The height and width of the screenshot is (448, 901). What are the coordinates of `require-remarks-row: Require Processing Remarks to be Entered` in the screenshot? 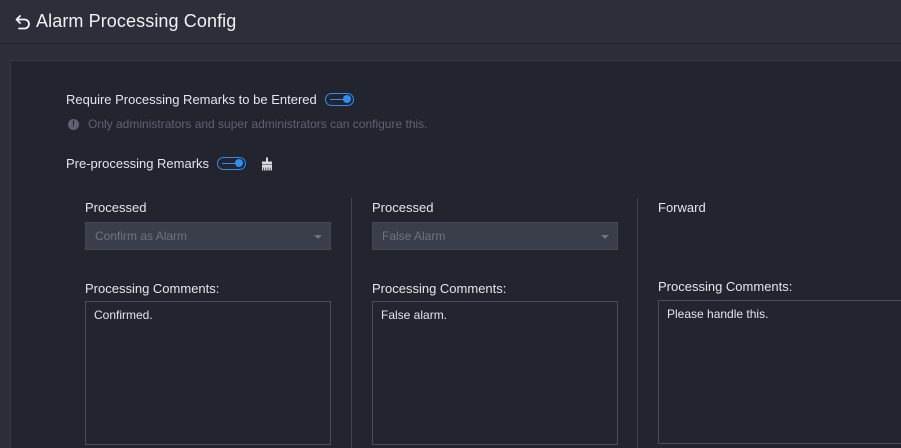 It's located at (210, 99).